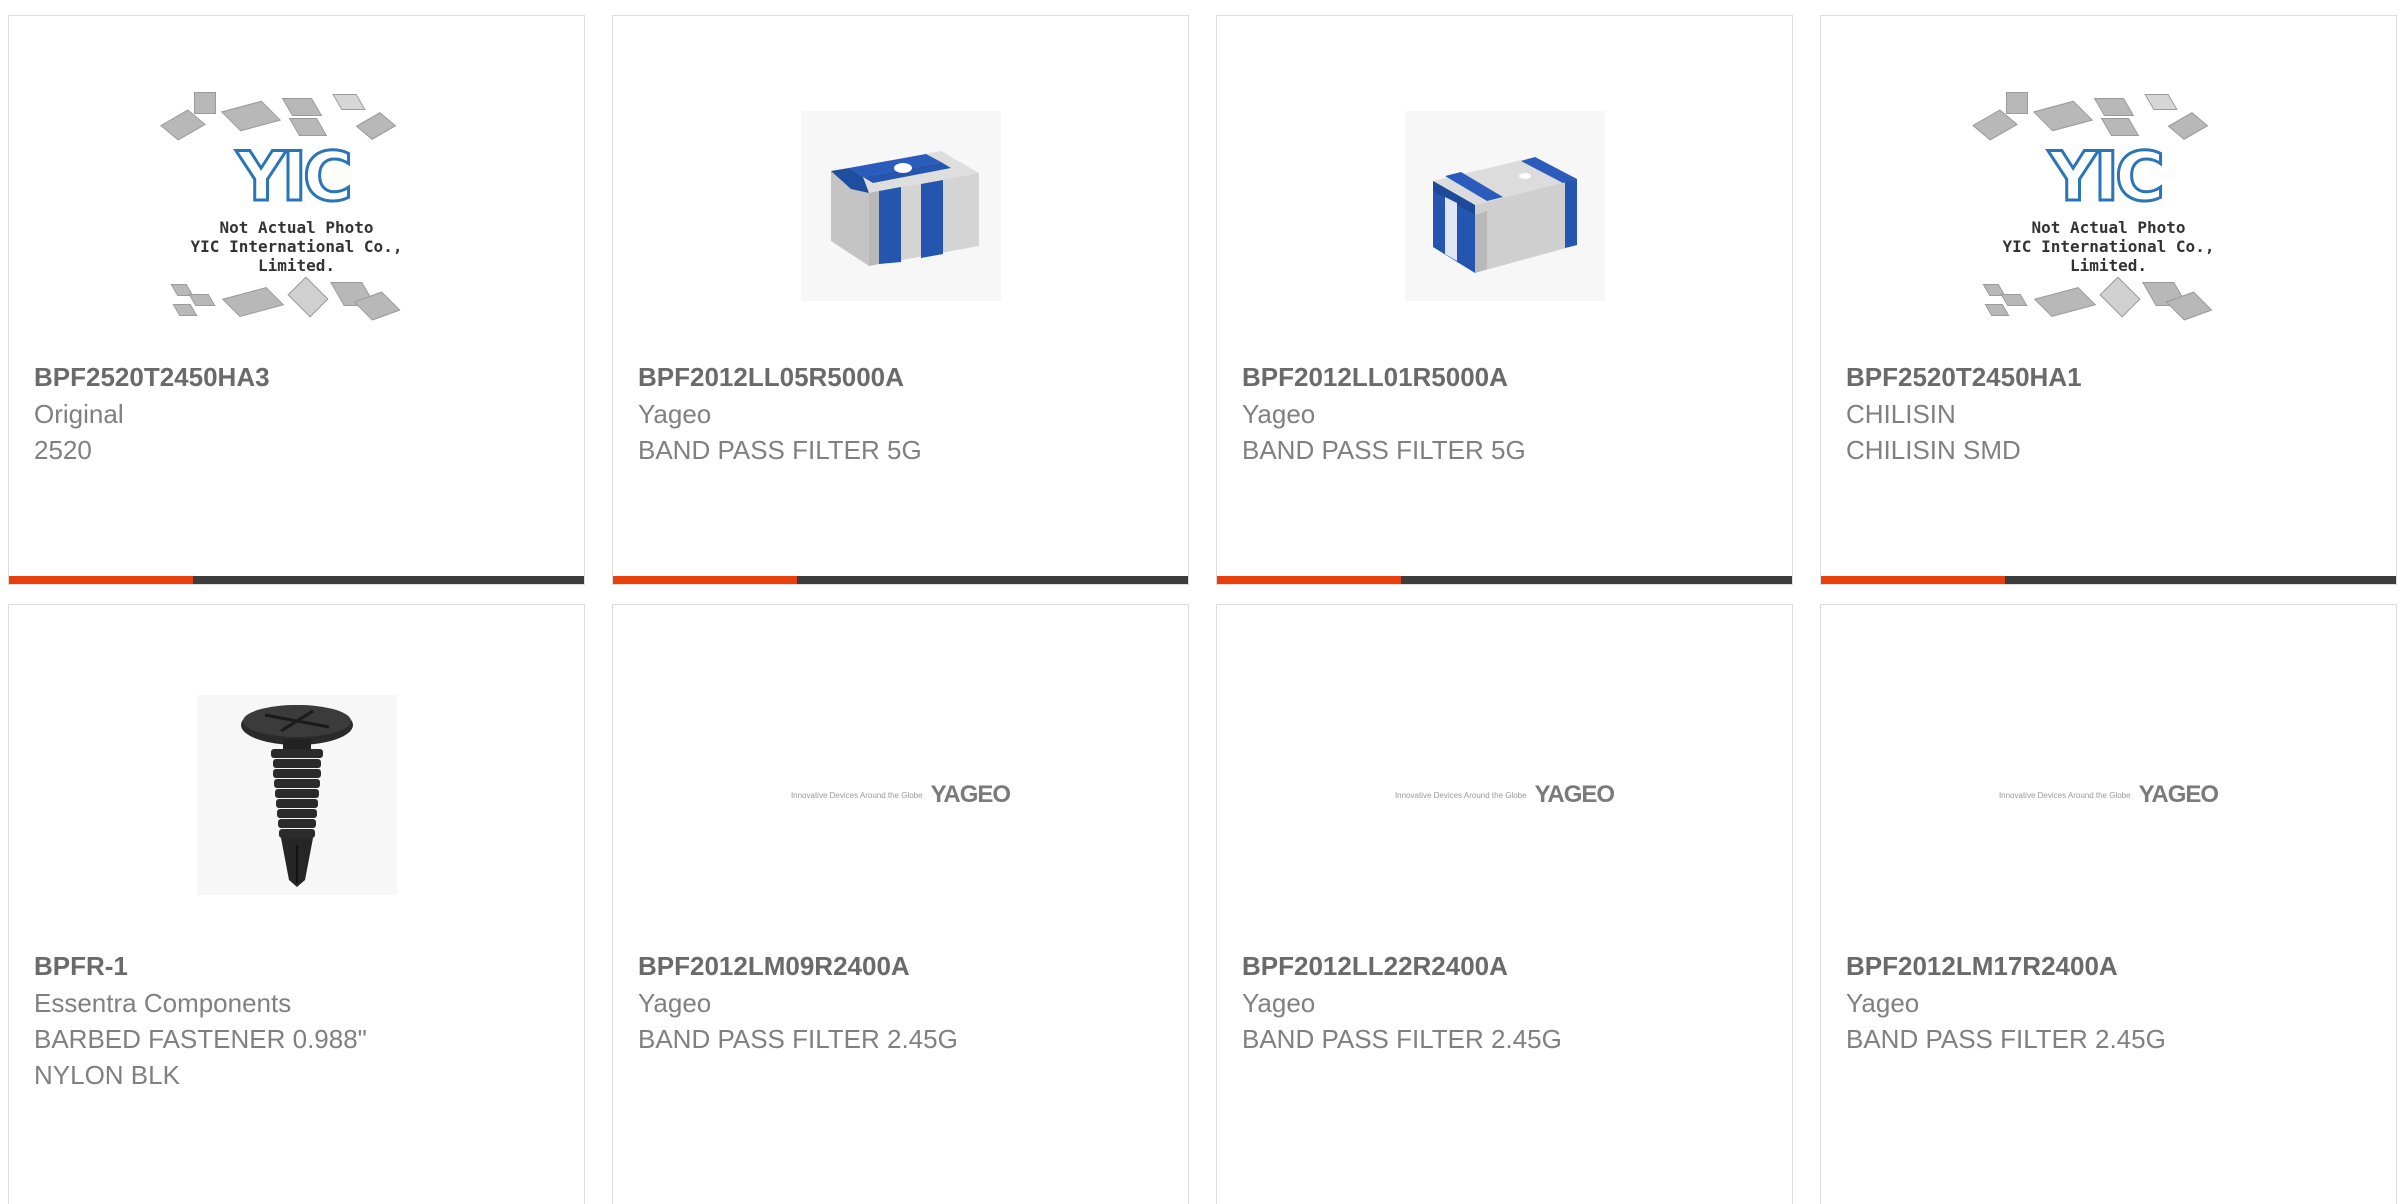 This screenshot has width=2400, height=1204. What do you see at coordinates (903, 966) in the screenshot?
I see `part-number: BPF2012LM09R2400A` at bounding box center [903, 966].